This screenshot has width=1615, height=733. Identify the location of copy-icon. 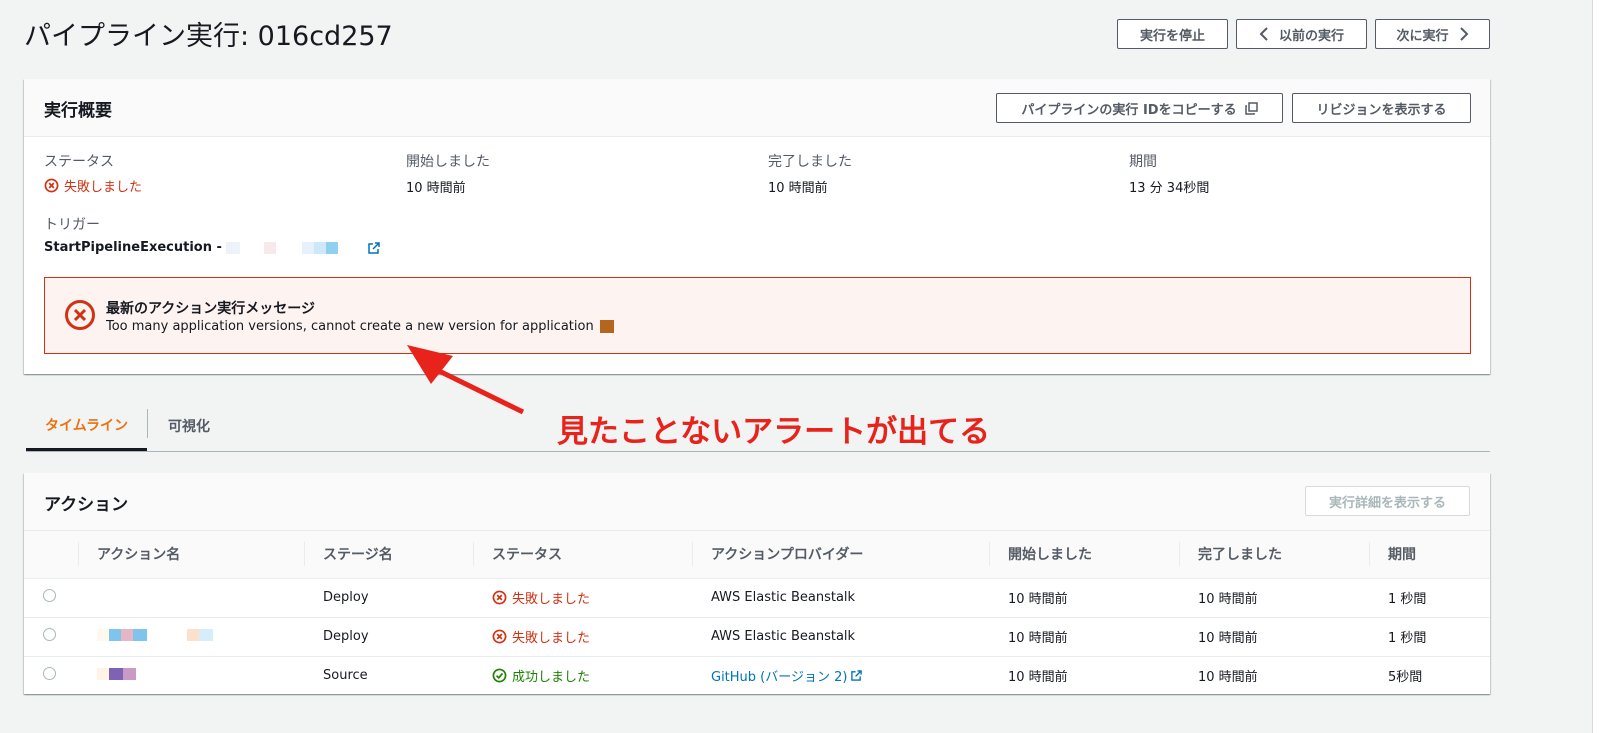
(1251, 108).